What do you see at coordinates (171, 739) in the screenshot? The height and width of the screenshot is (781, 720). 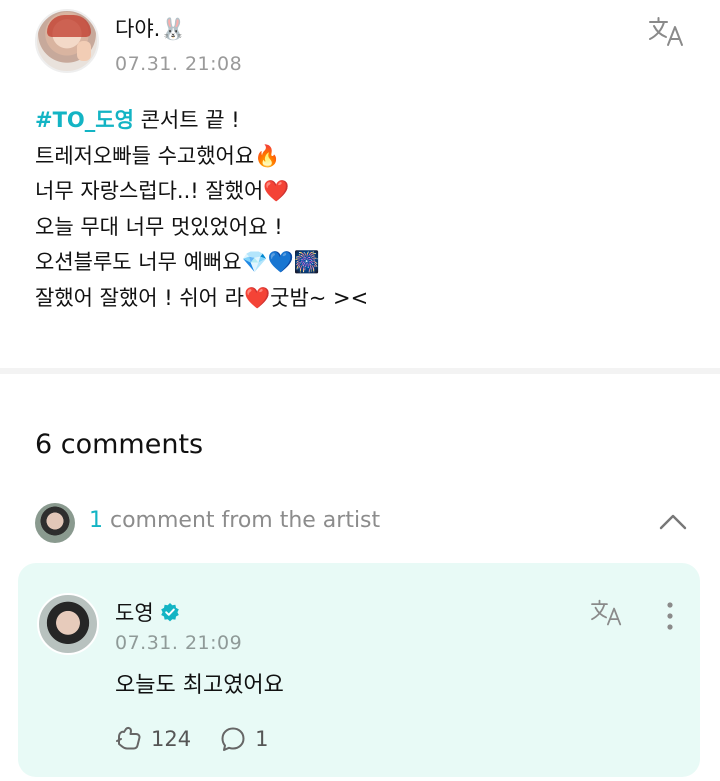 I see `like-count: 124` at bounding box center [171, 739].